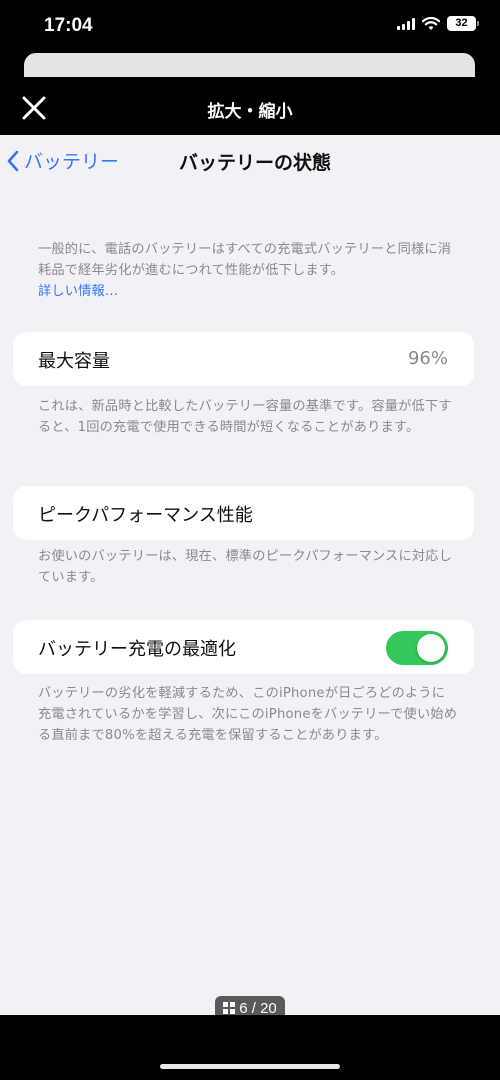 The width and height of the screenshot is (500, 1080). Describe the element at coordinates (145, 515) in the screenshot. I see `peak-performance-label: ピークパフォーマンス性能` at that location.